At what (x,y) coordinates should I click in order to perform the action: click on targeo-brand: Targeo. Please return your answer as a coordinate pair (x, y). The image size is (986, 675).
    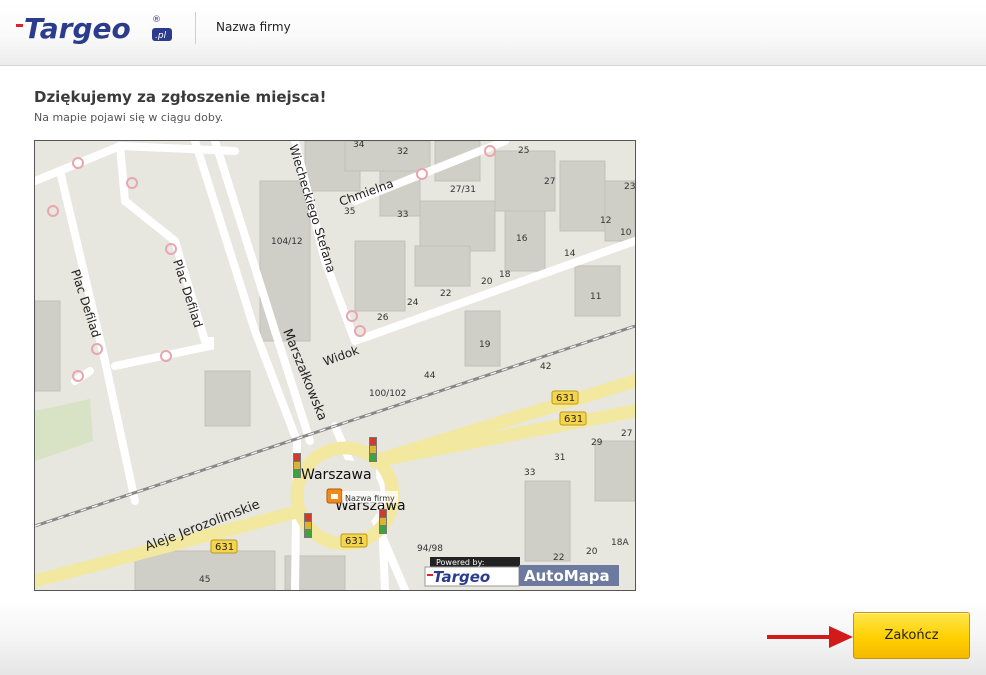
    Looking at the image, I should click on (461, 577).